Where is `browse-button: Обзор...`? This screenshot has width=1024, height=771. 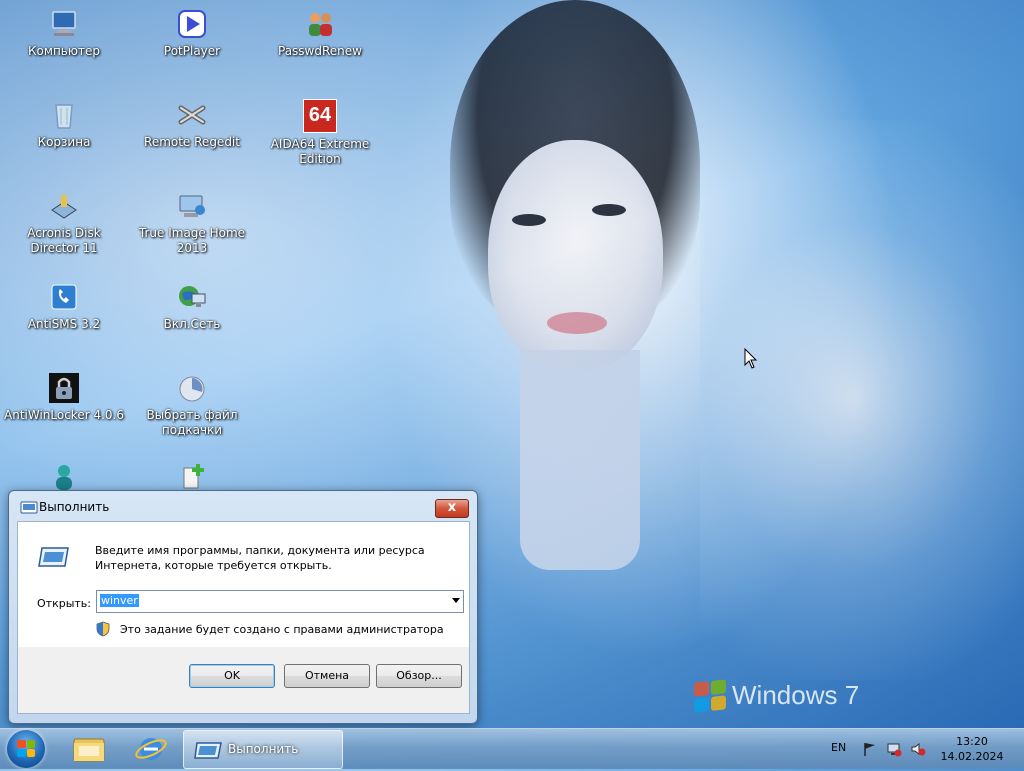
browse-button: Обзор... is located at coordinates (419, 676).